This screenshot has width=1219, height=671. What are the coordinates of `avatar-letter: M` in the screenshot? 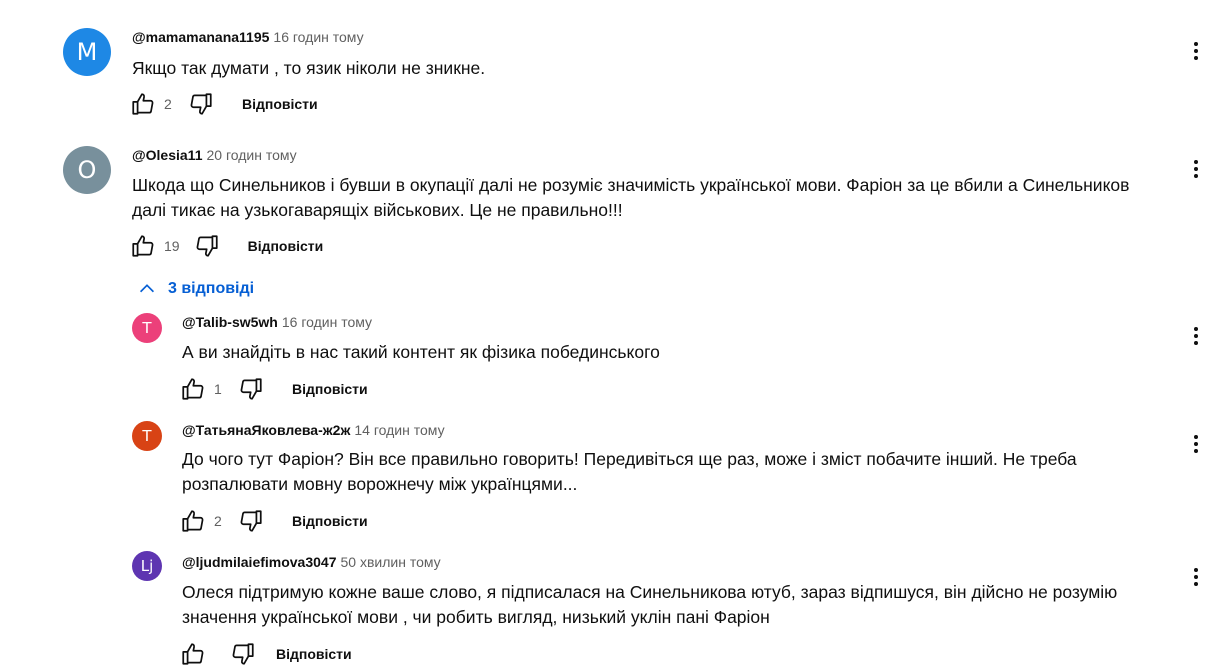 It's located at (87, 52).